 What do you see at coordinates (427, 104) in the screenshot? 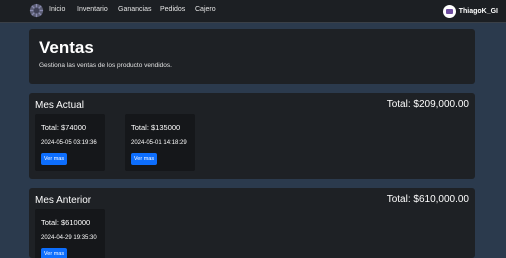
I see `section-total: Total: $209,000.00` at bounding box center [427, 104].